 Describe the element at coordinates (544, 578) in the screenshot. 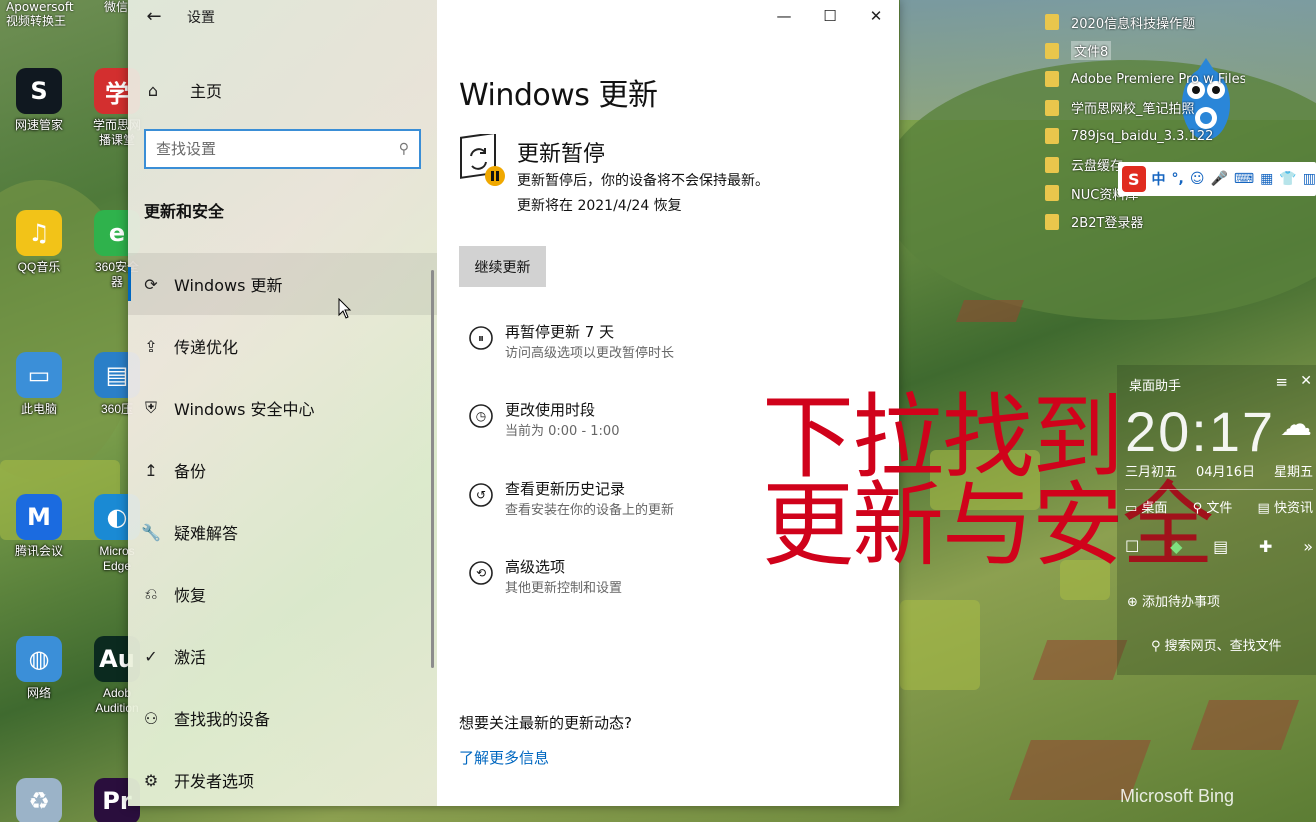

I see `update-option: ⟲ 高级选项 其他更新控制和设置` at that location.